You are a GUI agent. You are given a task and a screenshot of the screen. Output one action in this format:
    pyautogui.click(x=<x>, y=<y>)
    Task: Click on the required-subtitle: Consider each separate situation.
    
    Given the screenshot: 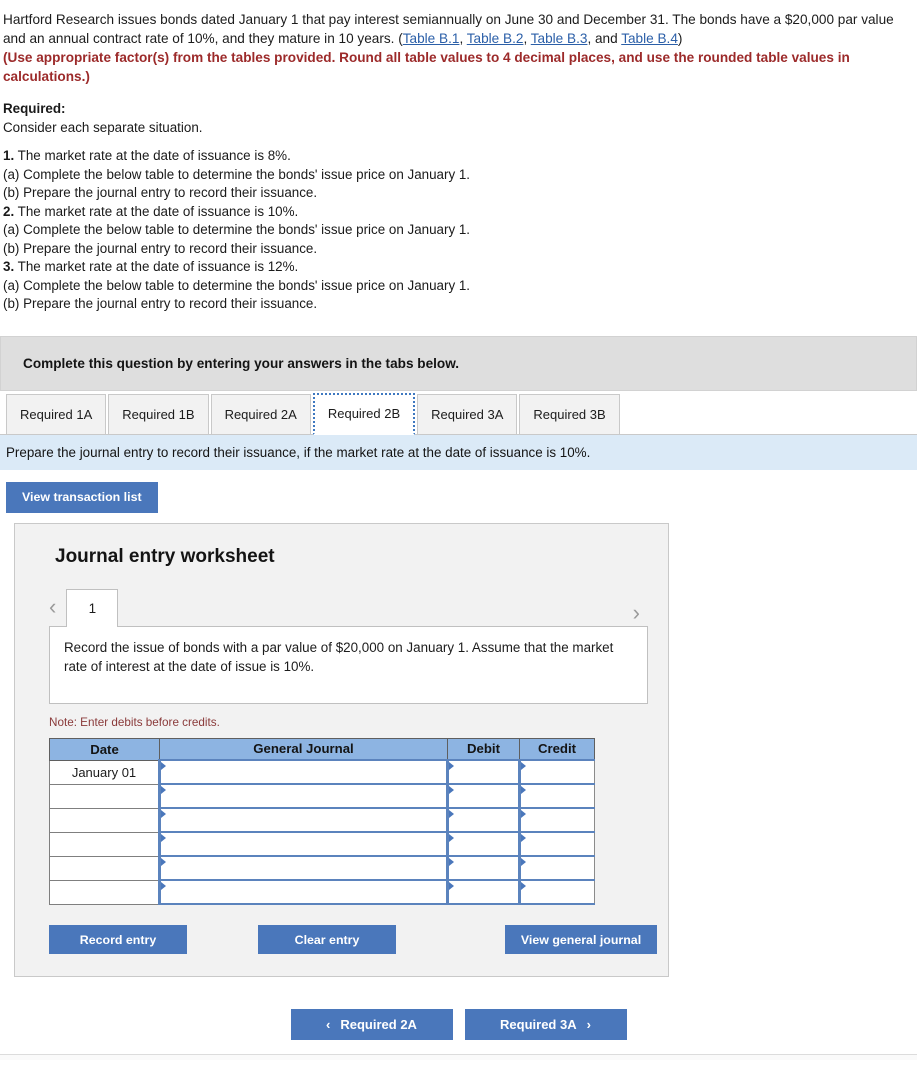 What is the action you would take?
    pyautogui.click(x=103, y=127)
    